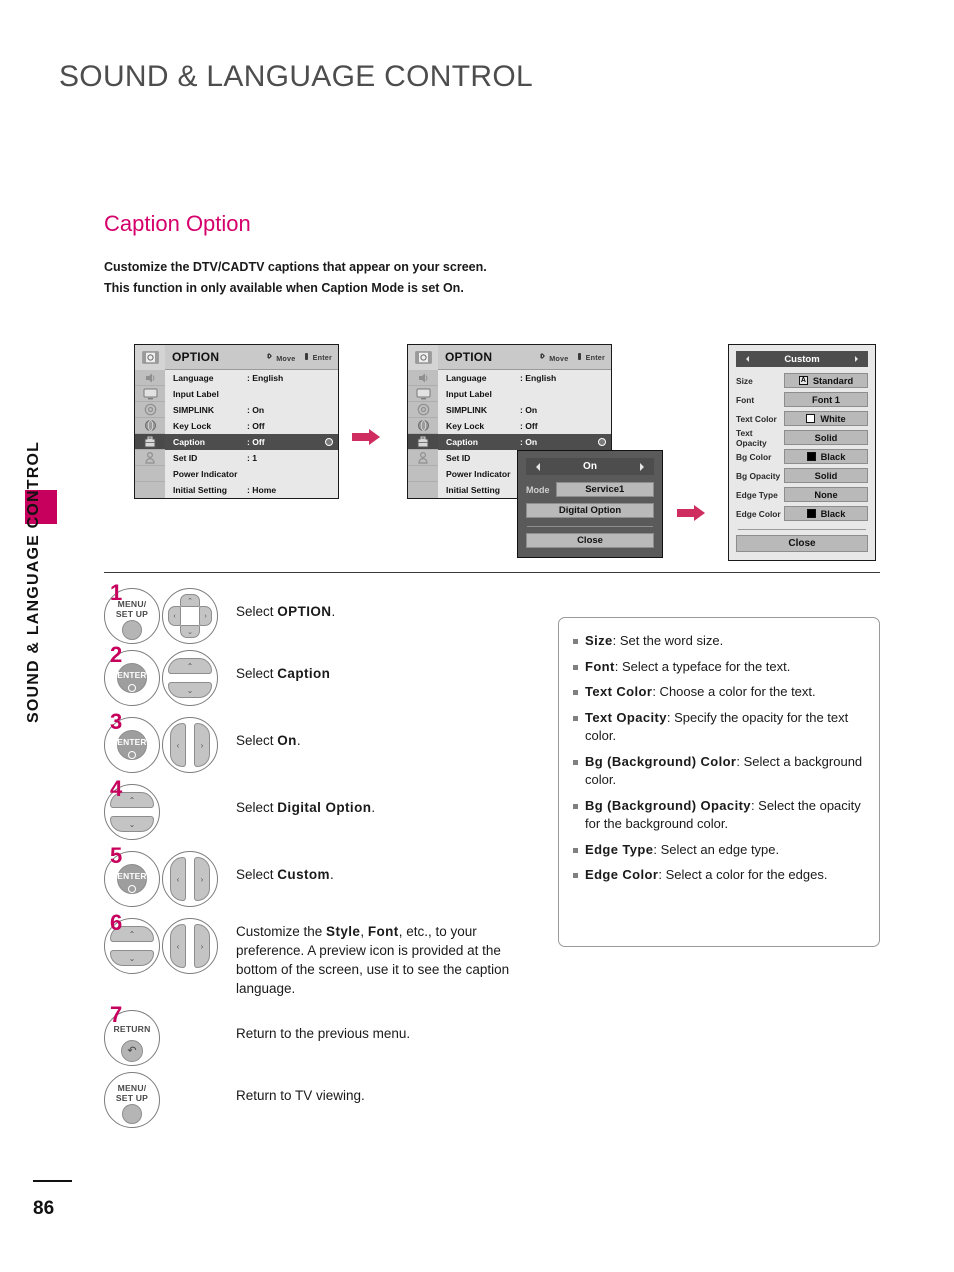  What do you see at coordinates (306, 807) in the screenshot?
I see `step-4-text: Select Digital Option.` at bounding box center [306, 807].